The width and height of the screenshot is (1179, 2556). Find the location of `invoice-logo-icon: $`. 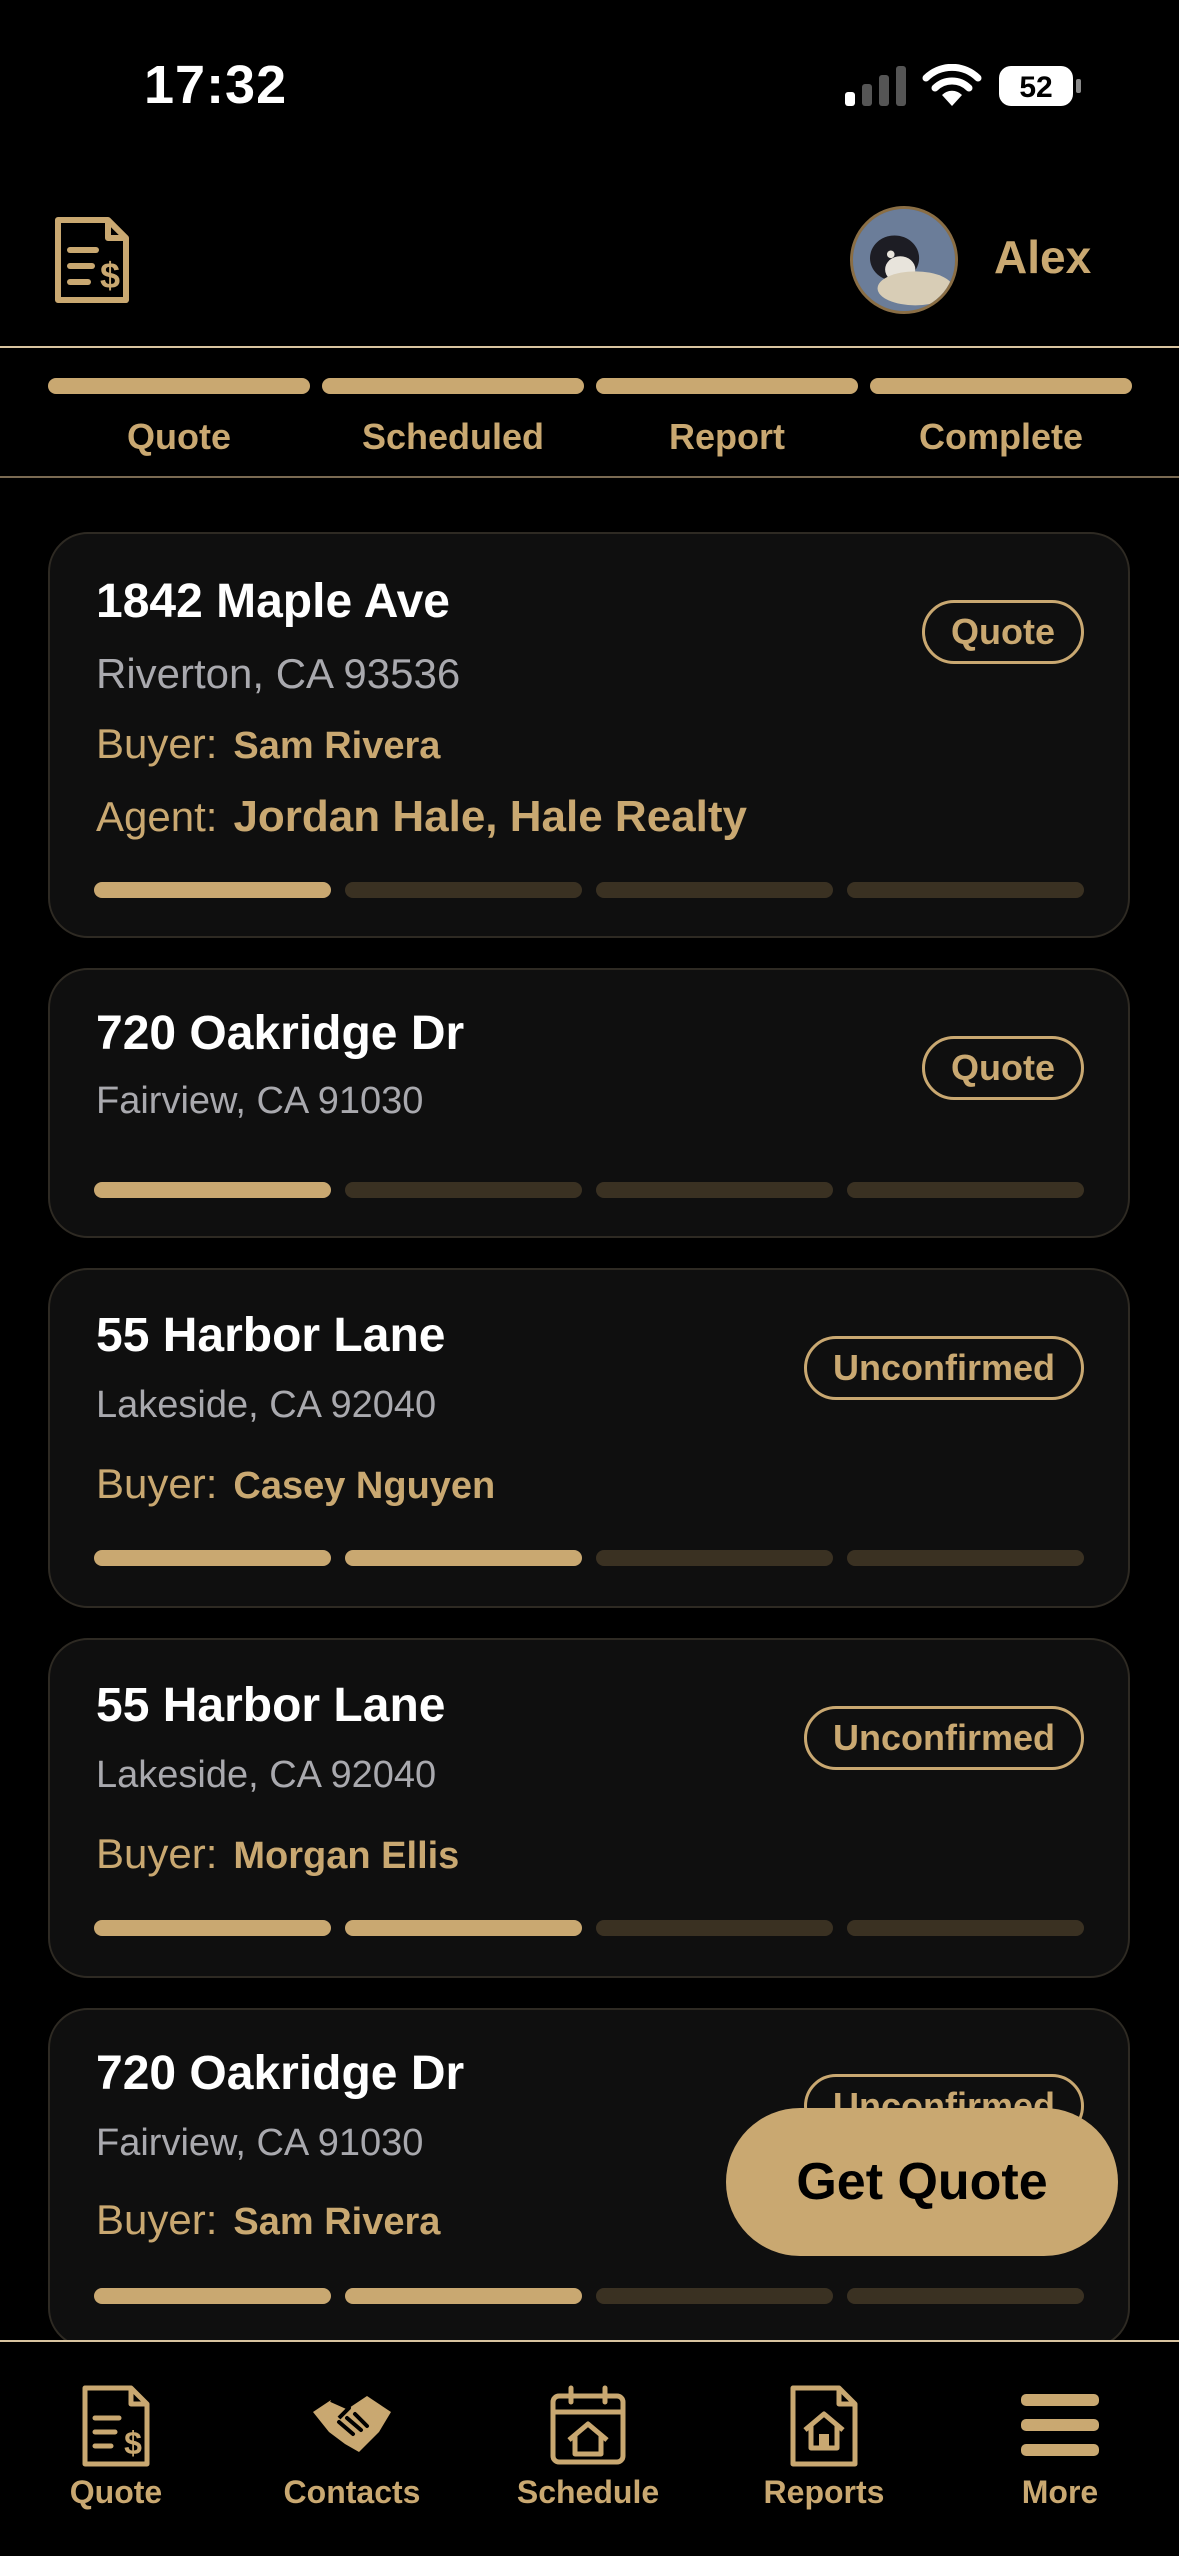

invoice-logo-icon: $ is located at coordinates (92, 260).